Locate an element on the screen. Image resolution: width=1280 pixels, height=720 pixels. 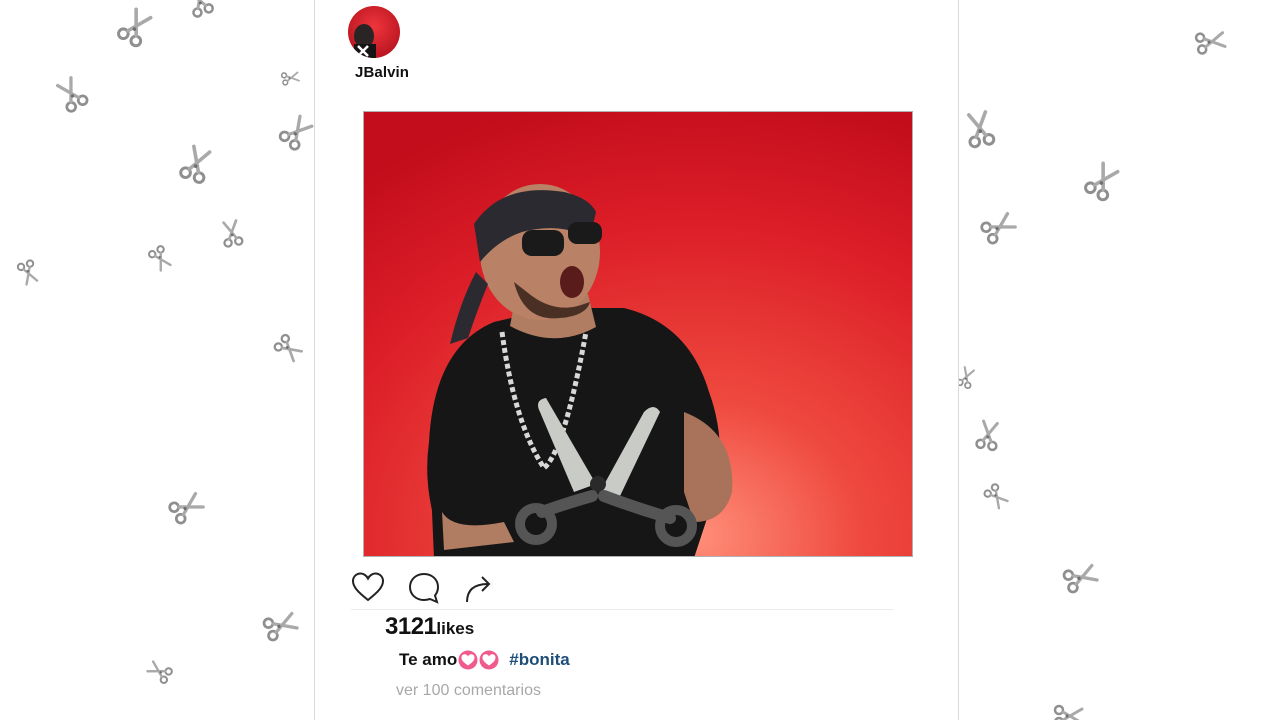
speech-bubble-icon is located at coordinates (424, 588).